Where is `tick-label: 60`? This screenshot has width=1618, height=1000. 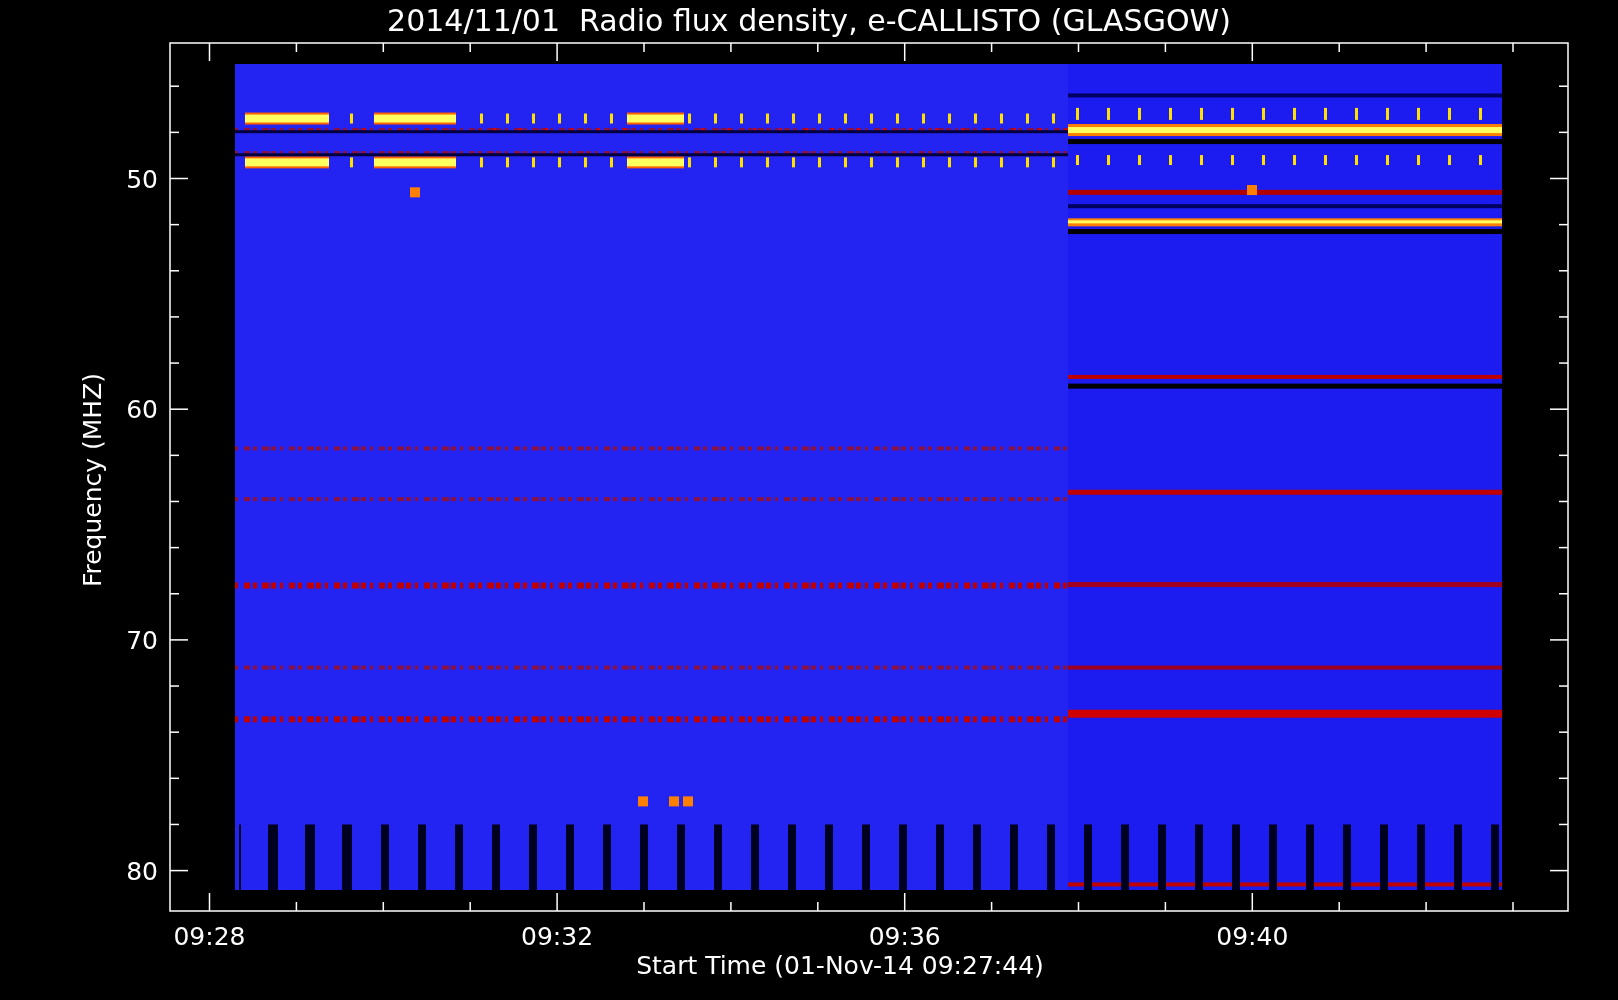 tick-label: 60 is located at coordinates (142, 410).